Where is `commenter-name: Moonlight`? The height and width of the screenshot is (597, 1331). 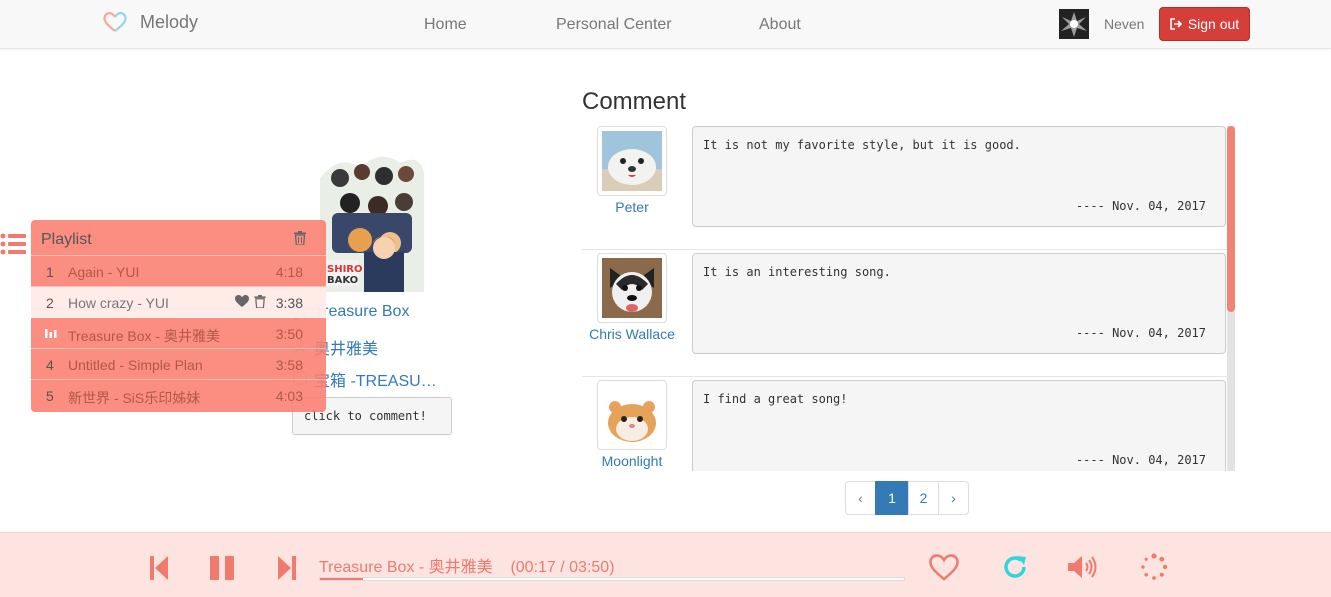 commenter-name: Moonlight is located at coordinates (632, 461).